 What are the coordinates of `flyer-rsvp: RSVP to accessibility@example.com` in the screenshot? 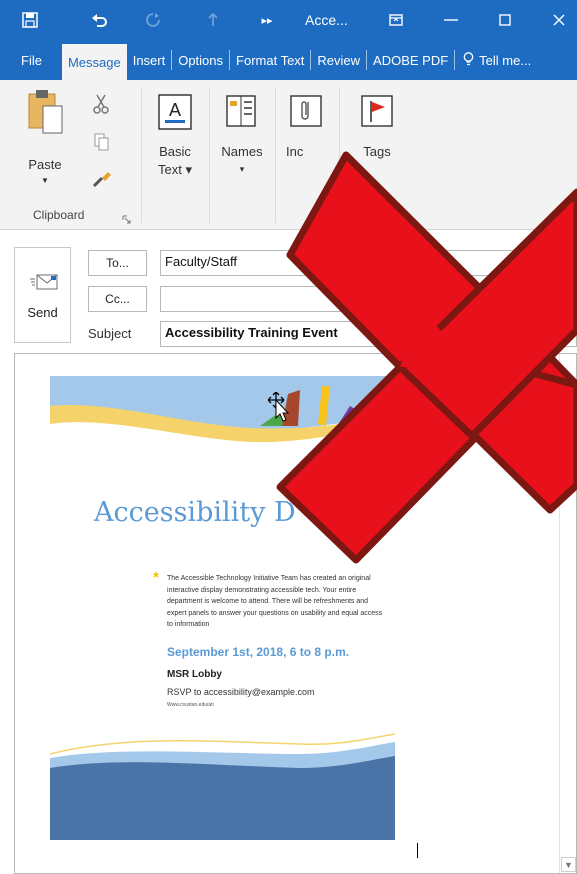 It's located at (241, 692).